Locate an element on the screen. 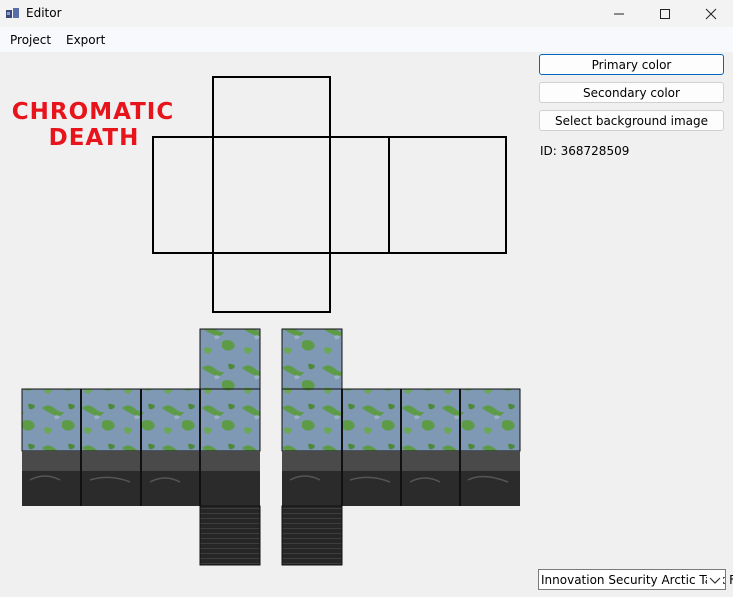 This screenshot has width=733, height=597. select-background-button: Select background image is located at coordinates (631, 120).